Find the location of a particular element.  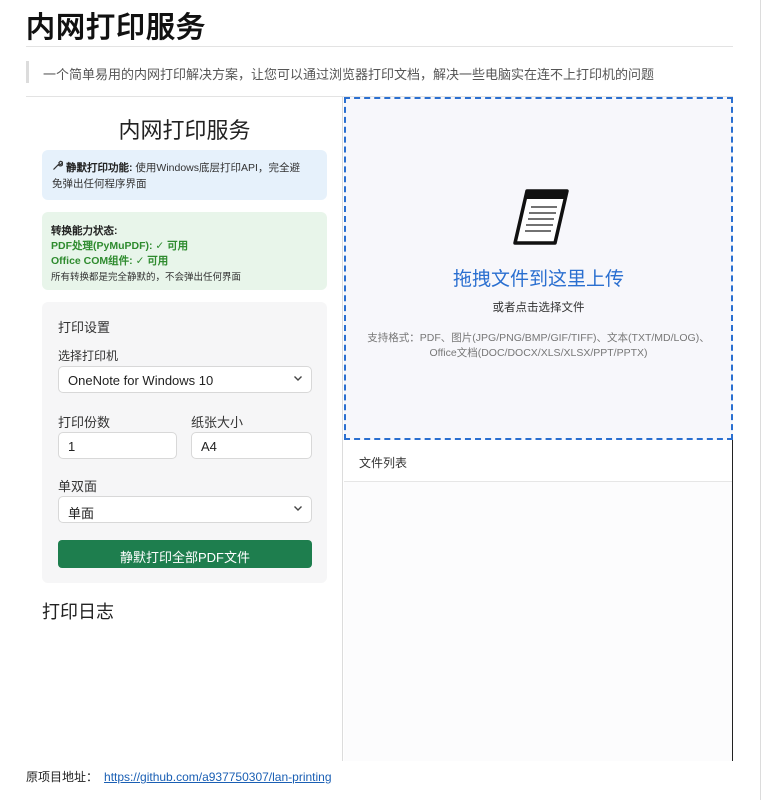

duplex-label: 单双面 is located at coordinates (78, 486).